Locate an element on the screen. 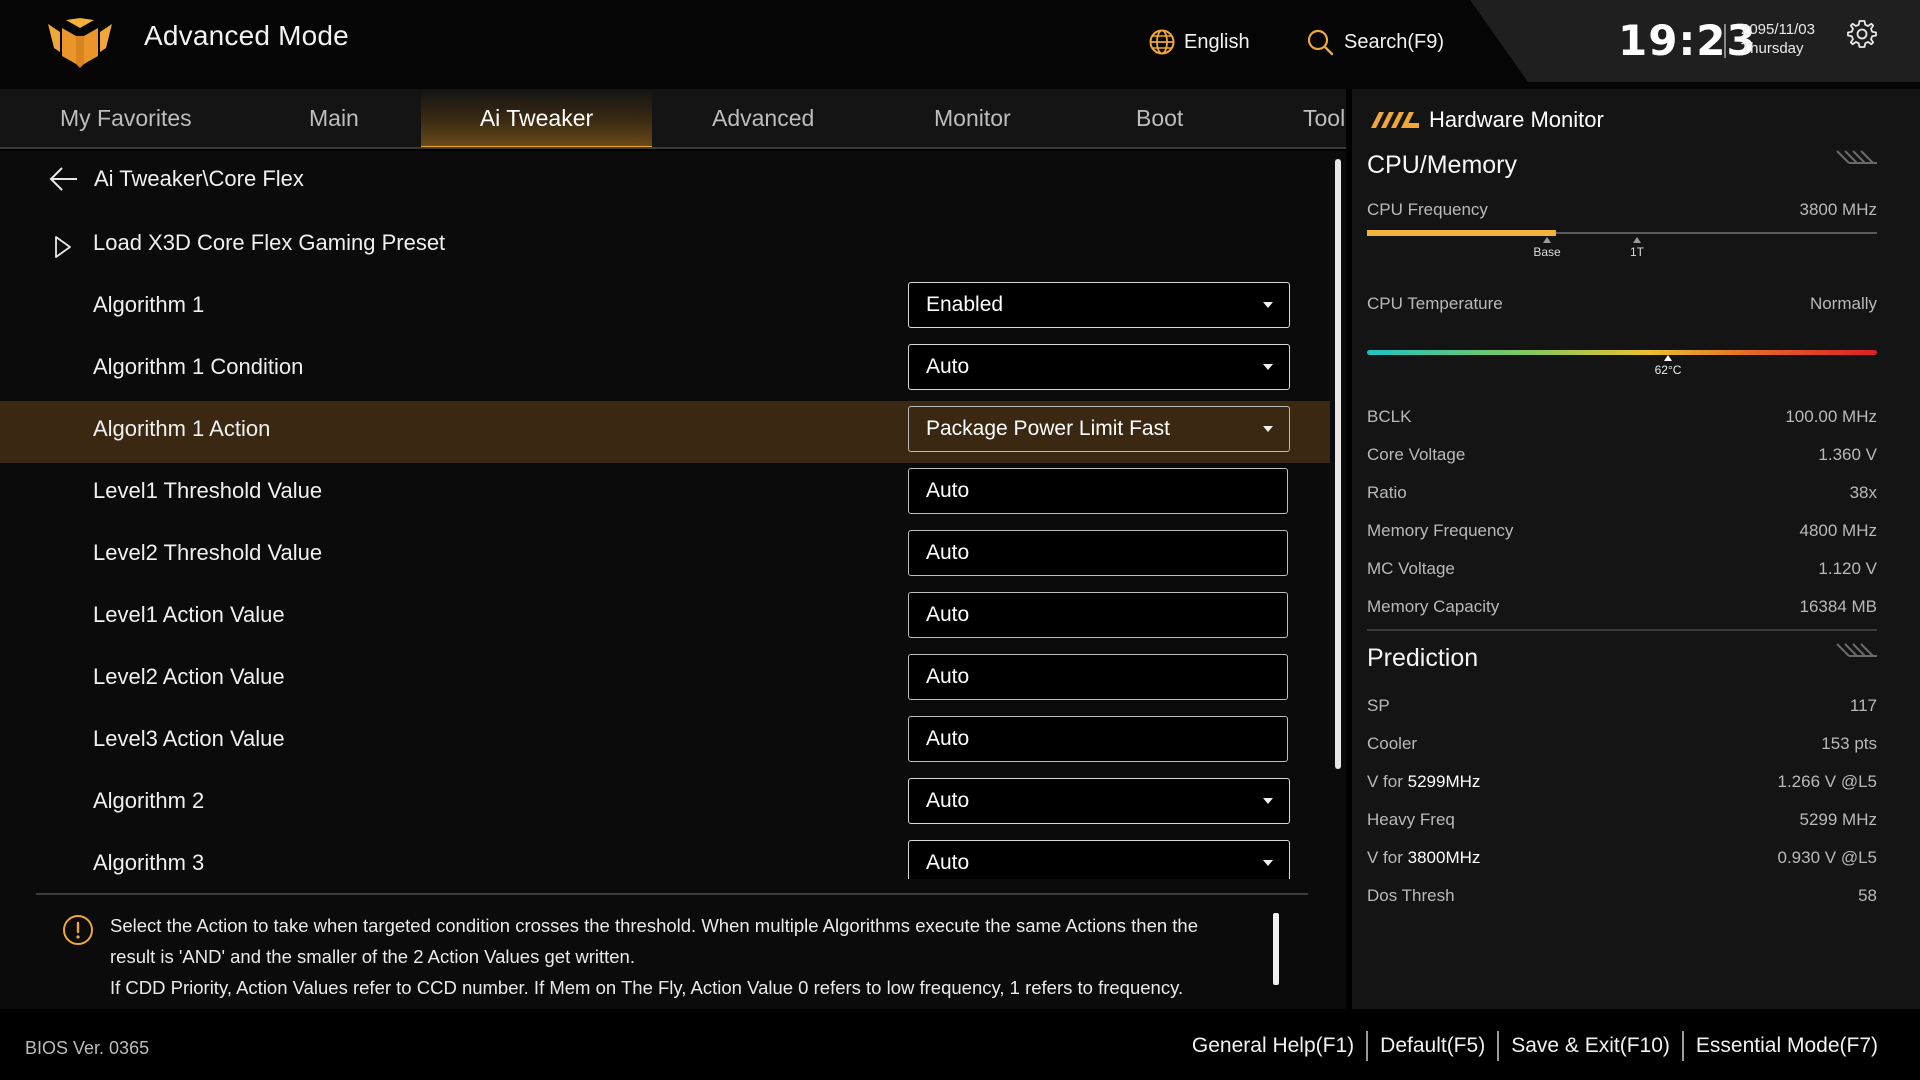 The height and width of the screenshot is (1080, 1920). prediction-section-title: Prediction is located at coordinates (1423, 658).